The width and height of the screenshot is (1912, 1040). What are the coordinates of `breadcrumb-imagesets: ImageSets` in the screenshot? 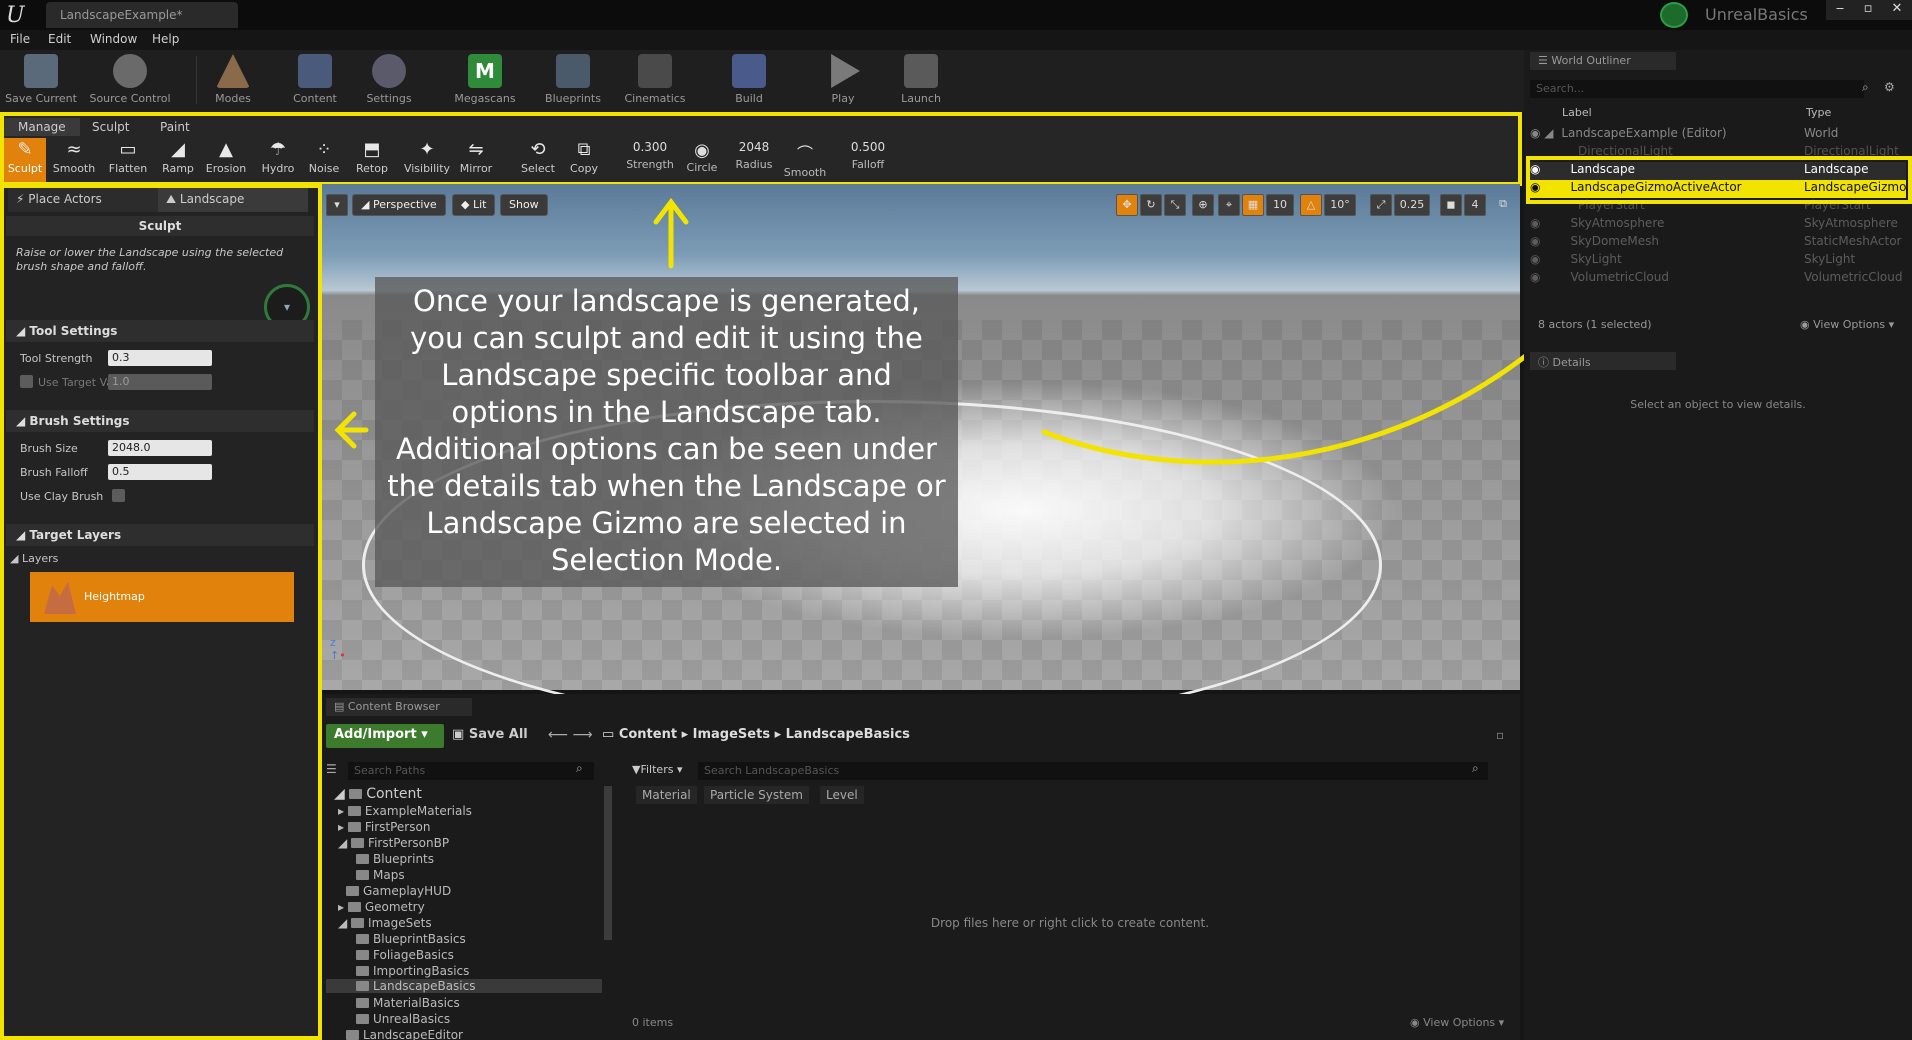 It's located at (731, 734).